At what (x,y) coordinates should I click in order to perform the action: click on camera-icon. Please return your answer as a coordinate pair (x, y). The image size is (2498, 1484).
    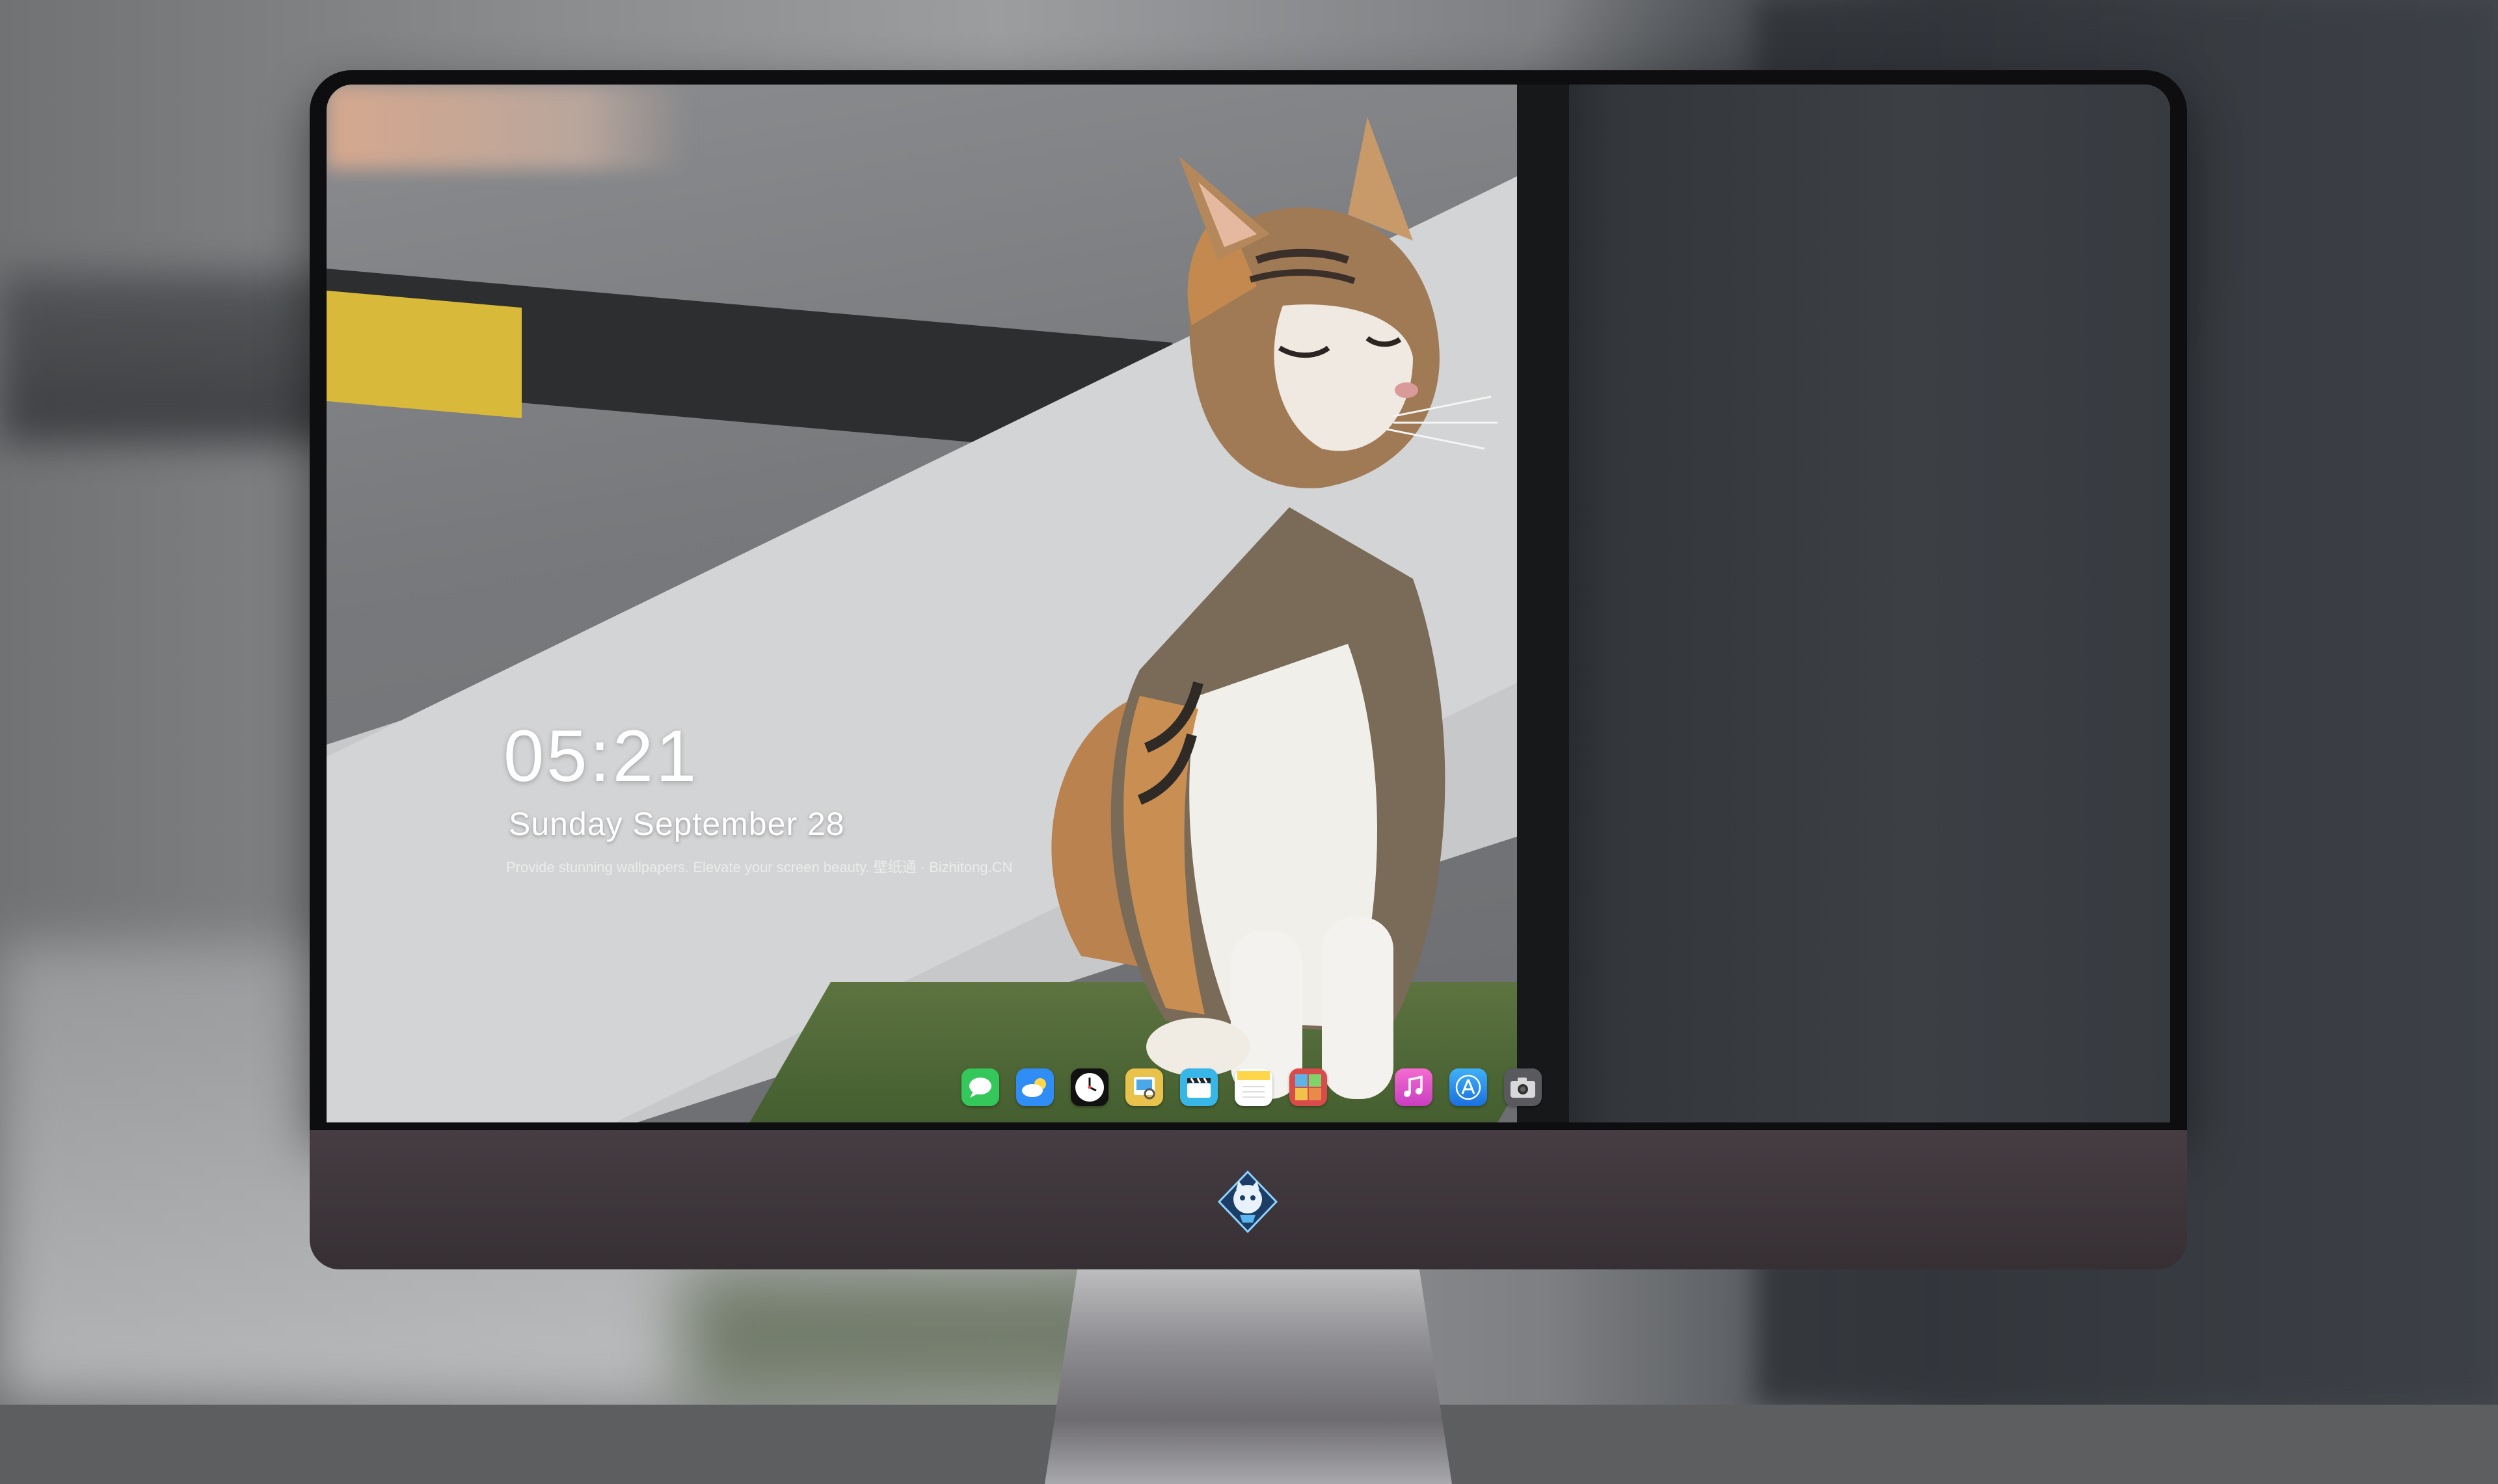
    Looking at the image, I should click on (1523, 1087).